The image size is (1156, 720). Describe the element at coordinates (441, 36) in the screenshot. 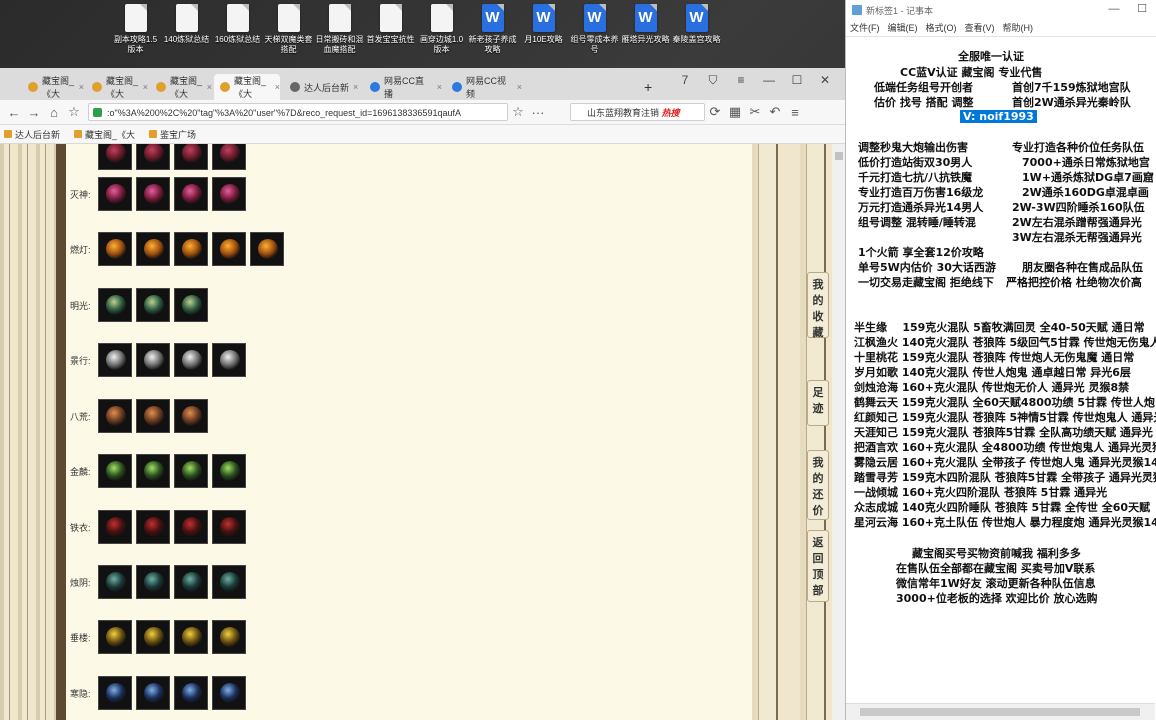

I see `desktop-icon: 画穿边城1.0版本` at that location.